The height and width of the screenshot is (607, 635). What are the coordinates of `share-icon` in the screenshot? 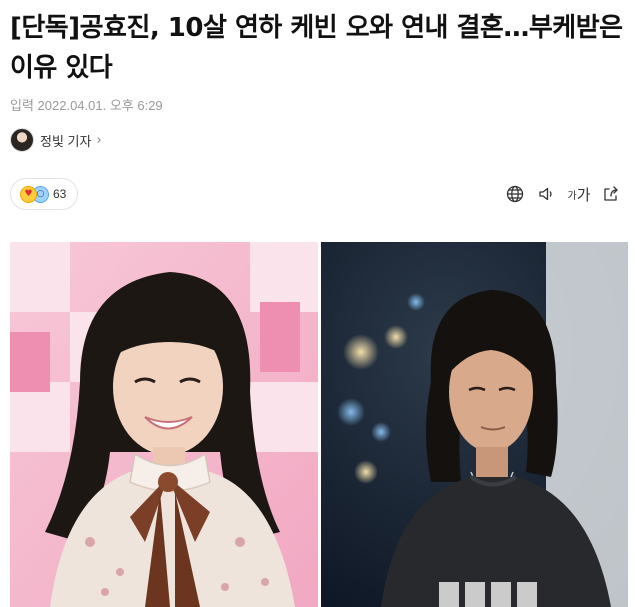 It's located at (611, 193).